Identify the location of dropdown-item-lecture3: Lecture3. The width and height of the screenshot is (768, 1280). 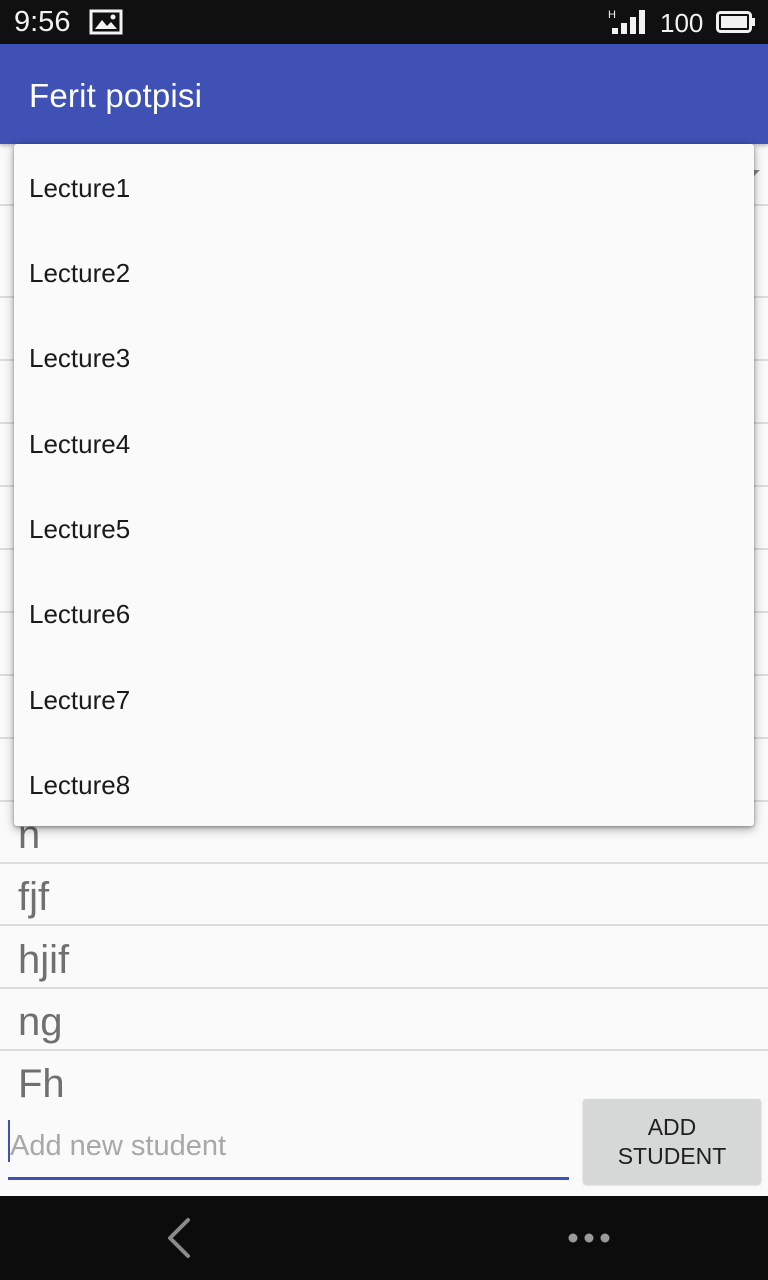
(384, 356).